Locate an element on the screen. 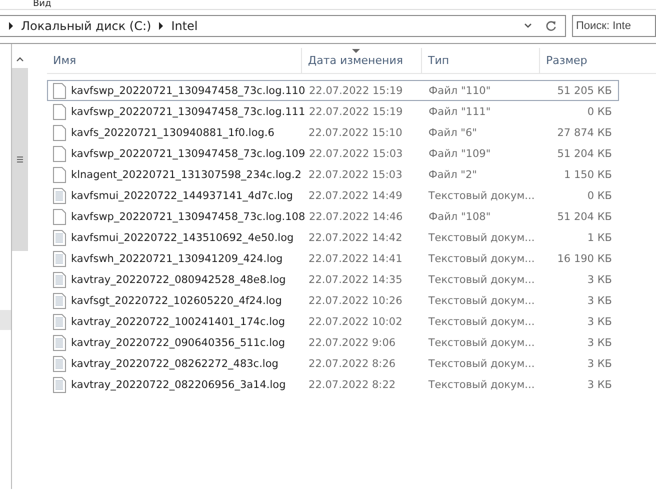 The image size is (656, 490). type-cell-text: Файл "2" is located at coordinates (452, 174).